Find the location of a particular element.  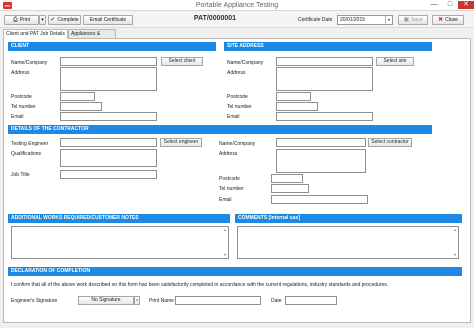

save-icon: ▣ is located at coordinates (406, 20).